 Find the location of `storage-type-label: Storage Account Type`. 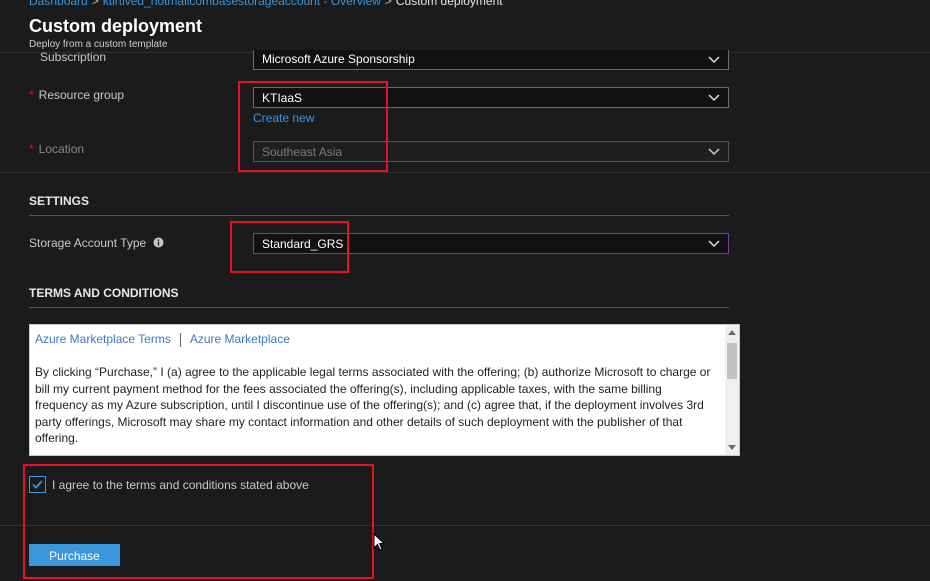

storage-type-label: Storage Account Type is located at coordinates (96, 243).